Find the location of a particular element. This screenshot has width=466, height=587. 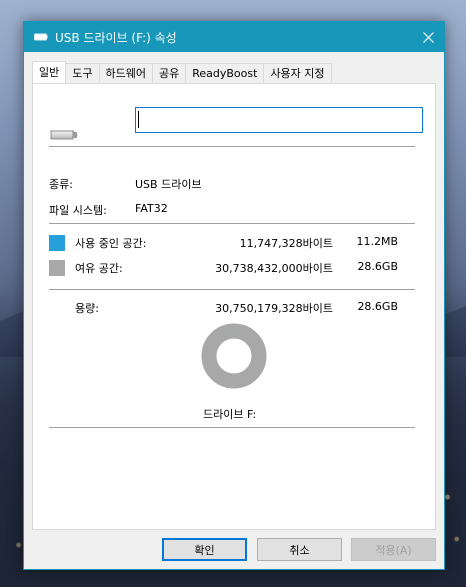

tab-customize: 사용자 지정 is located at coordinates (297, 73).